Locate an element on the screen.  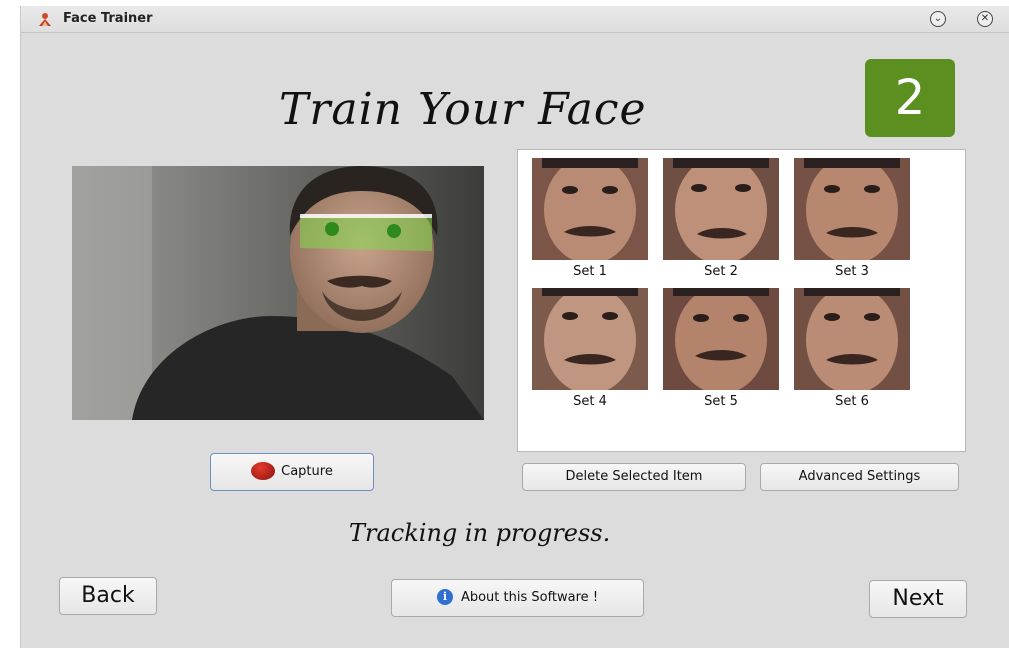
gallery-item-set-2: Set 2 is located at coordinates (721, 218).